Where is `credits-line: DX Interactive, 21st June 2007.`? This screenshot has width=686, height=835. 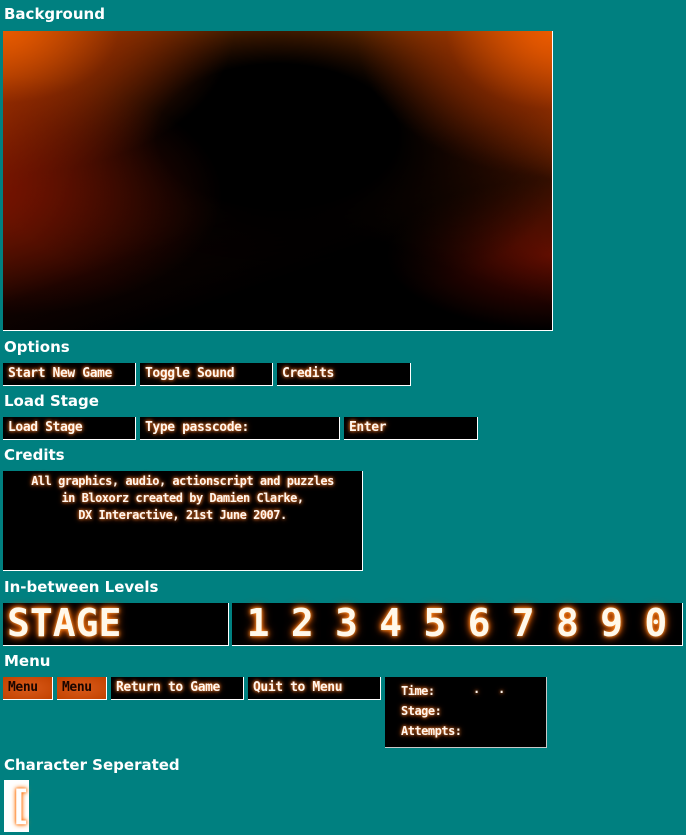 credits-line: DX Interactive, 21st June 2007. is located at coordinates (182, 515).